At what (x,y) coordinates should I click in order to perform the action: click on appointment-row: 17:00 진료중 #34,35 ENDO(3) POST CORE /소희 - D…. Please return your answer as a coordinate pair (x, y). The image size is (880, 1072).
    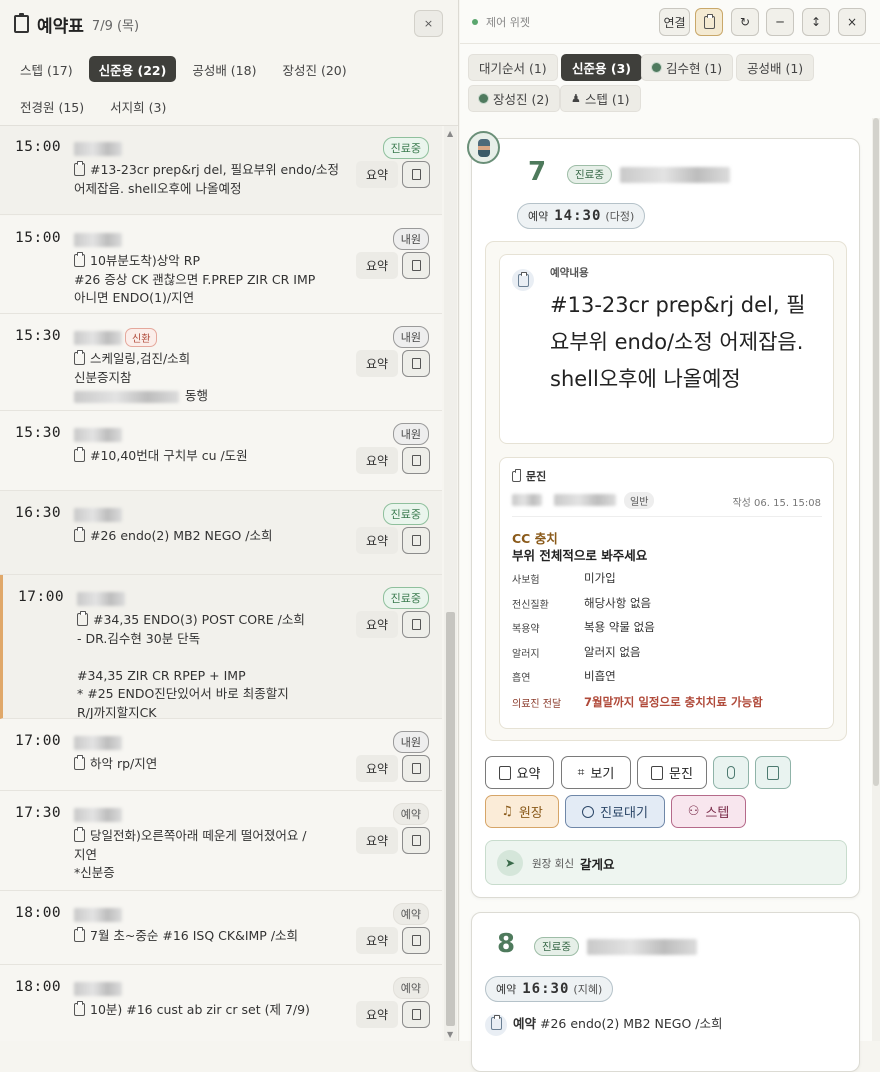
    Looking at the image, I should click on (221, 647).